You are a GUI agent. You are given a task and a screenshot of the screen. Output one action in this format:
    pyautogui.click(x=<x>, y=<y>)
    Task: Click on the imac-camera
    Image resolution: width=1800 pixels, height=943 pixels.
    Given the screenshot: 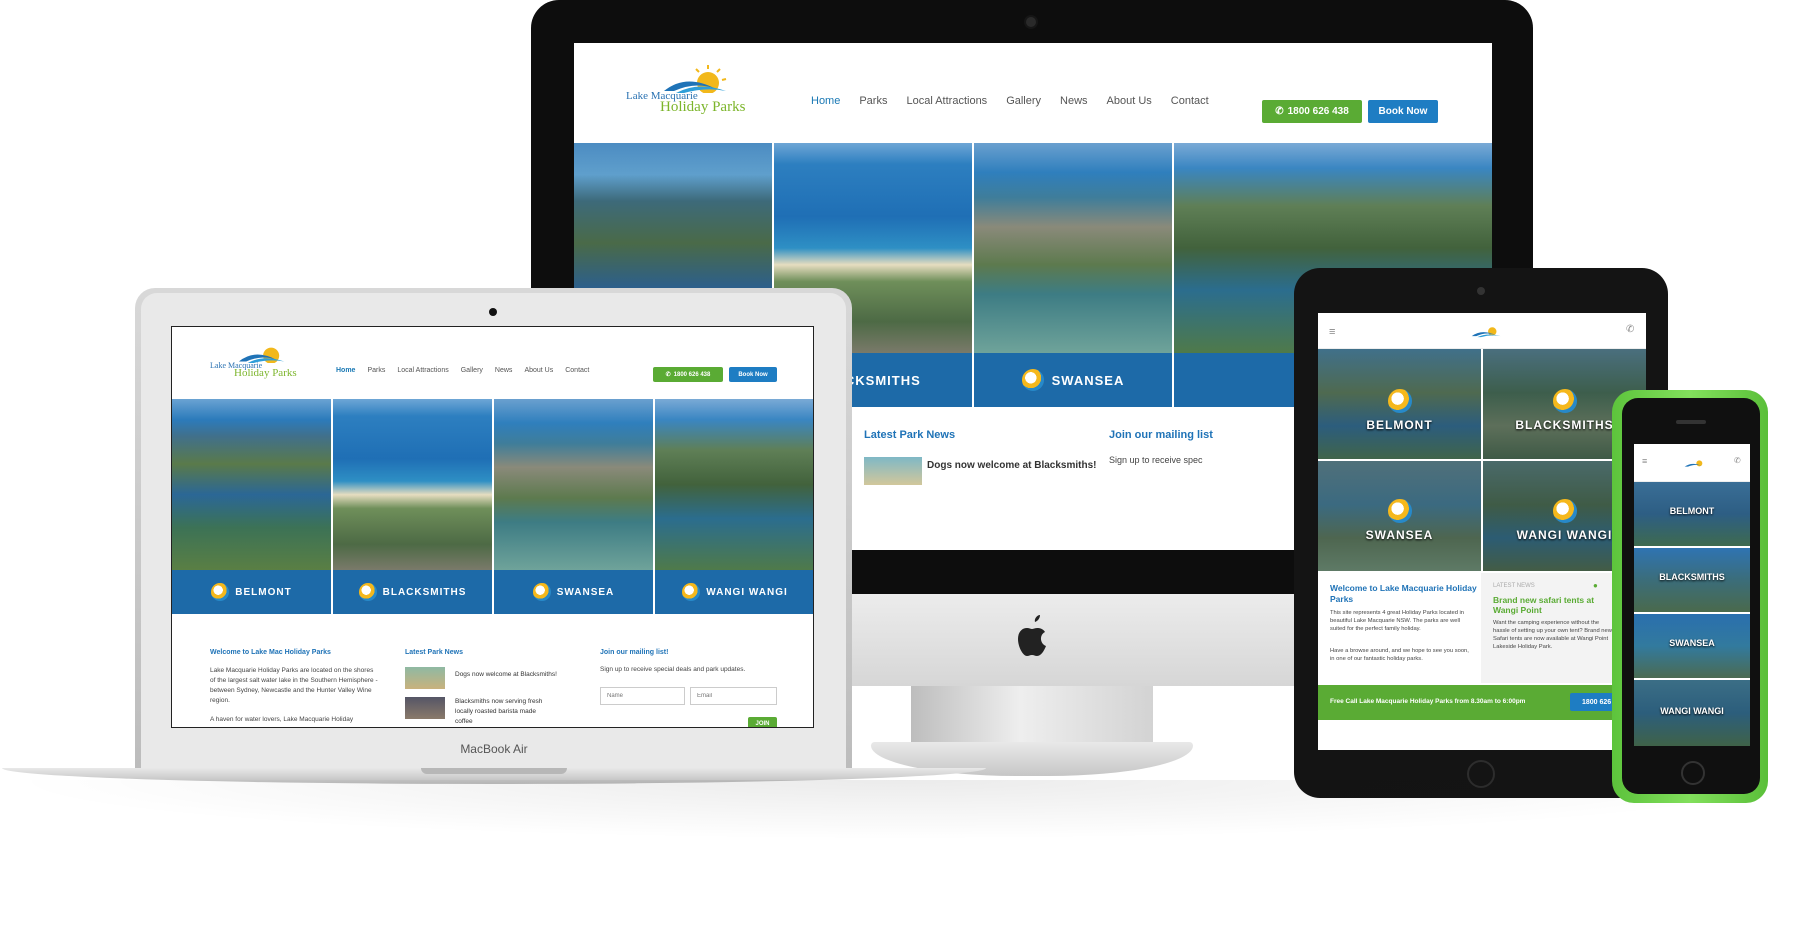 What is the action you would take?
    pyautogui.click(x=1031, y=22)
    